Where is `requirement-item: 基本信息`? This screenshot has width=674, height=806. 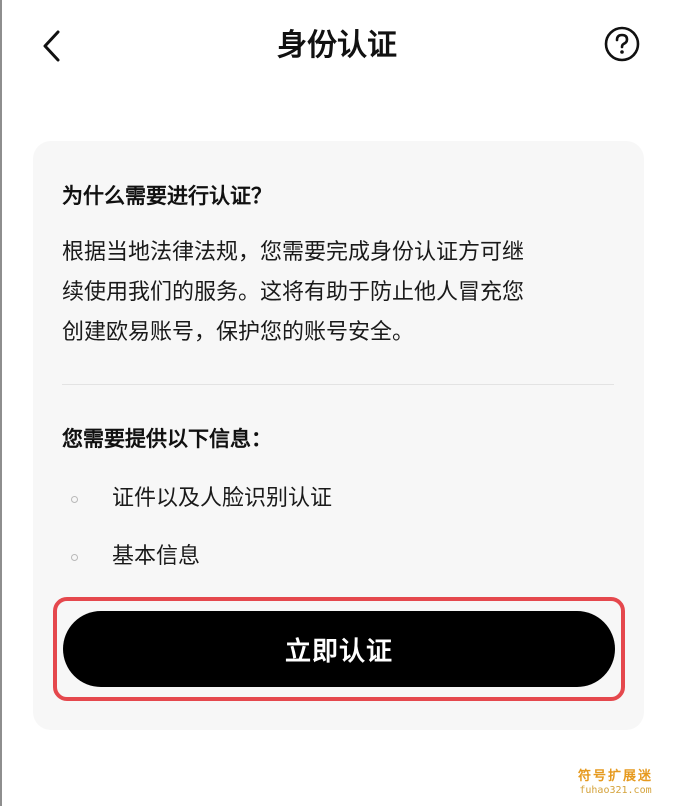 requirement-item: 基本信息 is located at coordinates (131, 557).